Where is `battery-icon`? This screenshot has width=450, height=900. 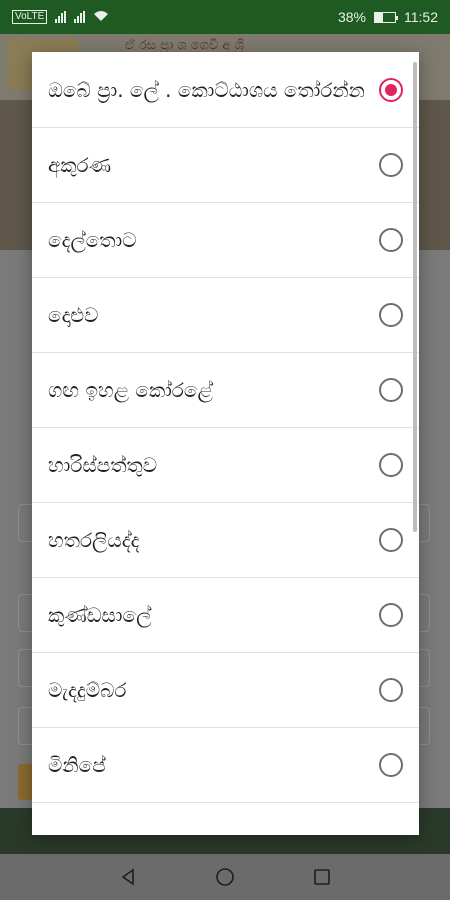 battery-icon is located at coordinates (386, 17).